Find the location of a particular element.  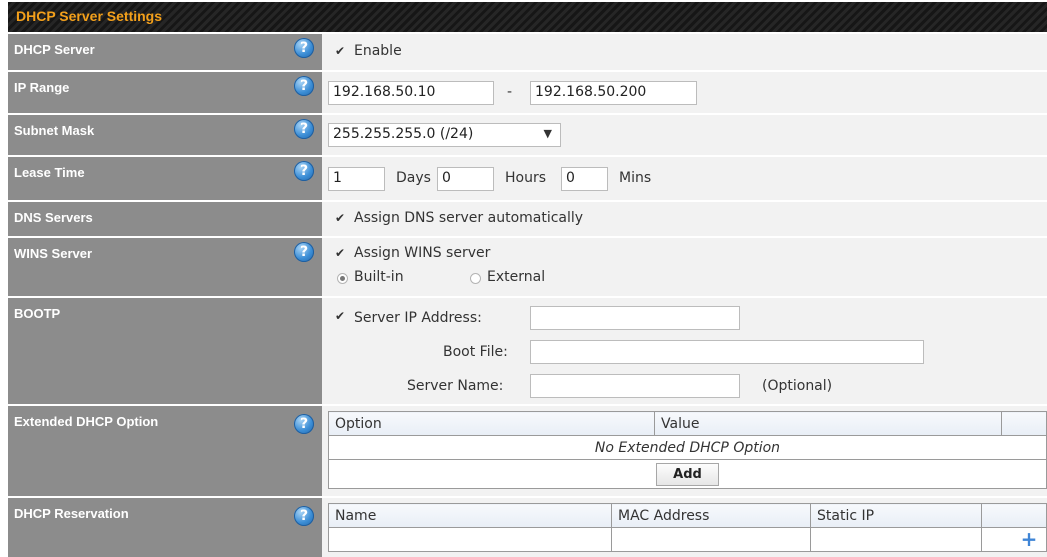

extended-dhcp-label: Extended DHCP Option is located at coordinates (86, 421).